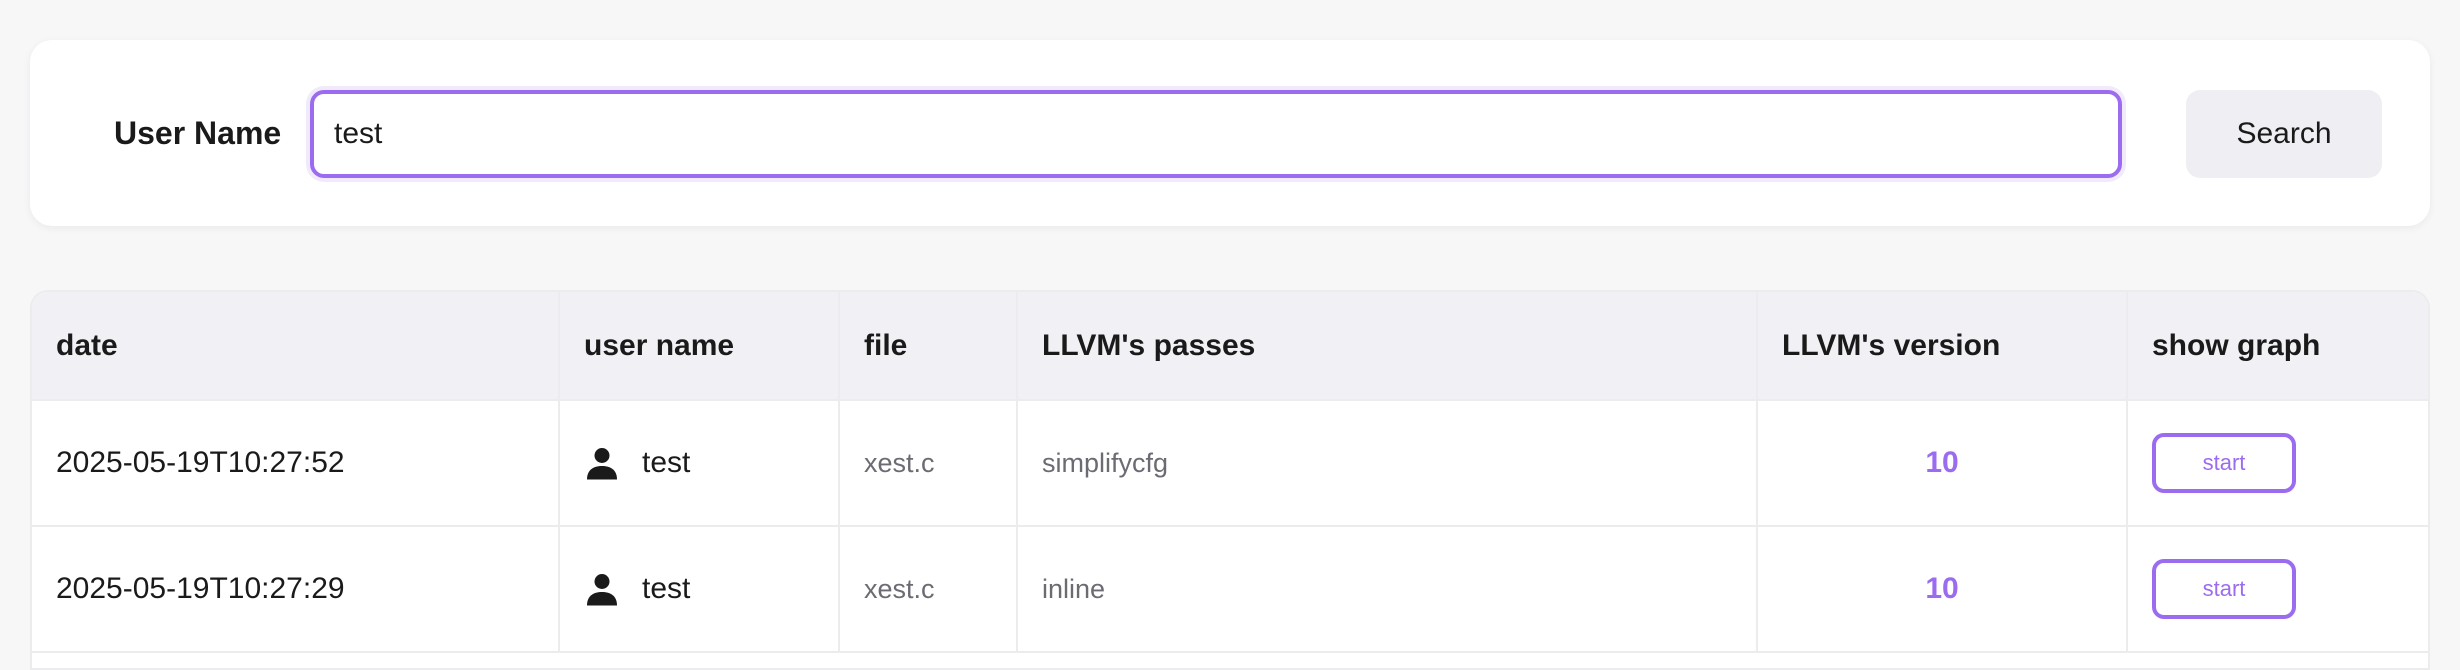  Describe the element at coordinates (2277, 346) in the screenshot. I see `header-show-graph: show graph` at that location.